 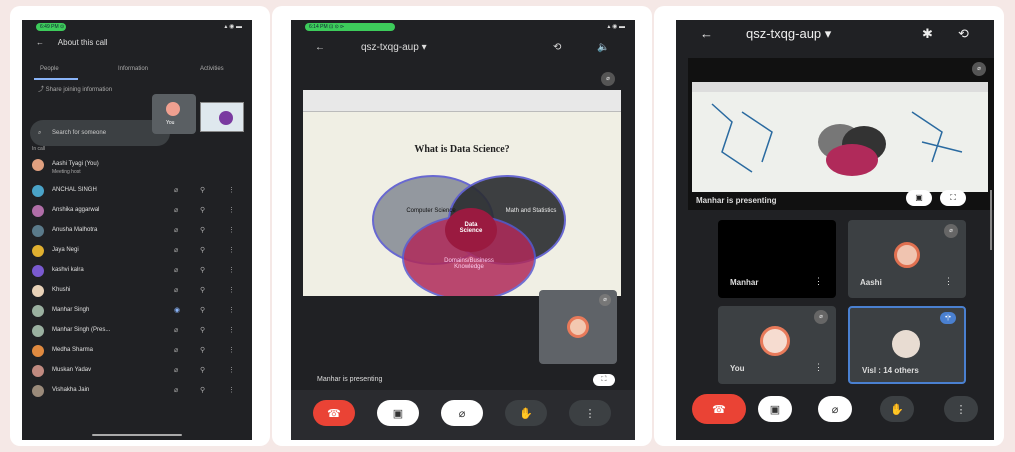 What do you see at coordinates (841, 134) in the screenshot?
I see `presentation-tile: ⌀ Manhar is presenting ▣ ⛶` at bounding box center [841, 134].